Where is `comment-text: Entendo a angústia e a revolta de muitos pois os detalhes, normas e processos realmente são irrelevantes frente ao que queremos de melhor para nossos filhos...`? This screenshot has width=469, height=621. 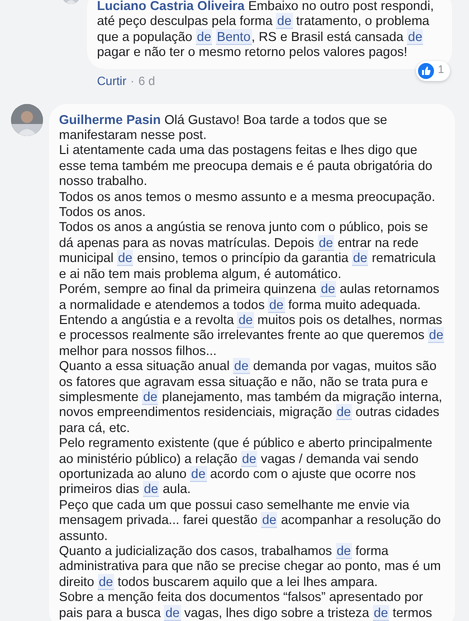 comment-text: Entendo a angústia e a revolta de muitos pois os detalhes, normas e processos realmente são irrelevantes frente ao que queremos de melhor para nossos filhos... is located at coordinates (252, 335).